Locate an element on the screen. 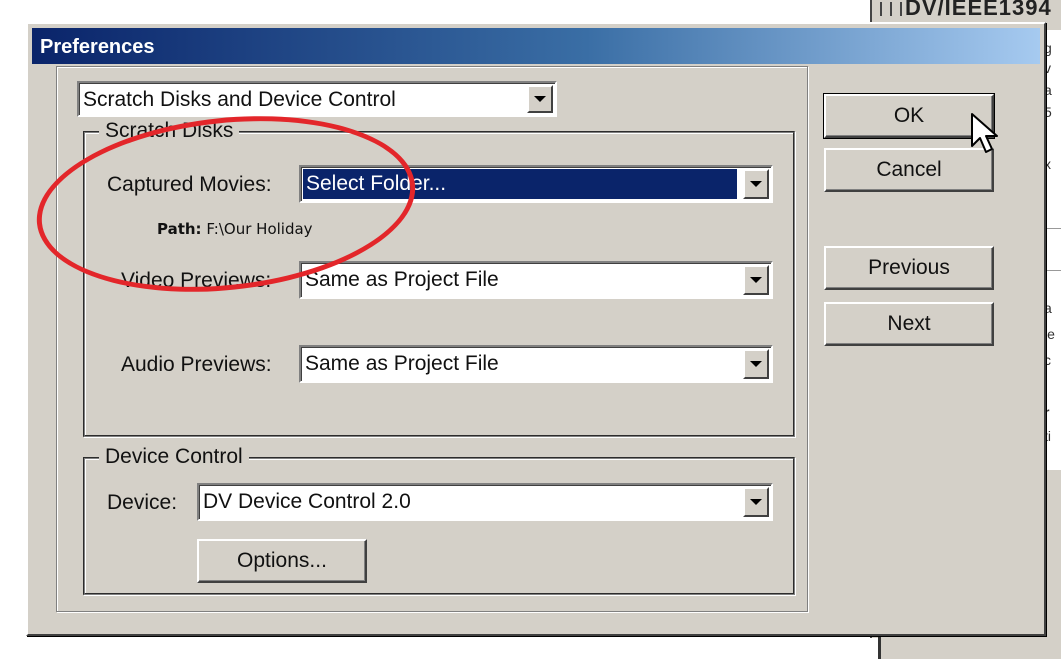  audio-previews-select: Same as Project File is located at coordinates (536, 364).